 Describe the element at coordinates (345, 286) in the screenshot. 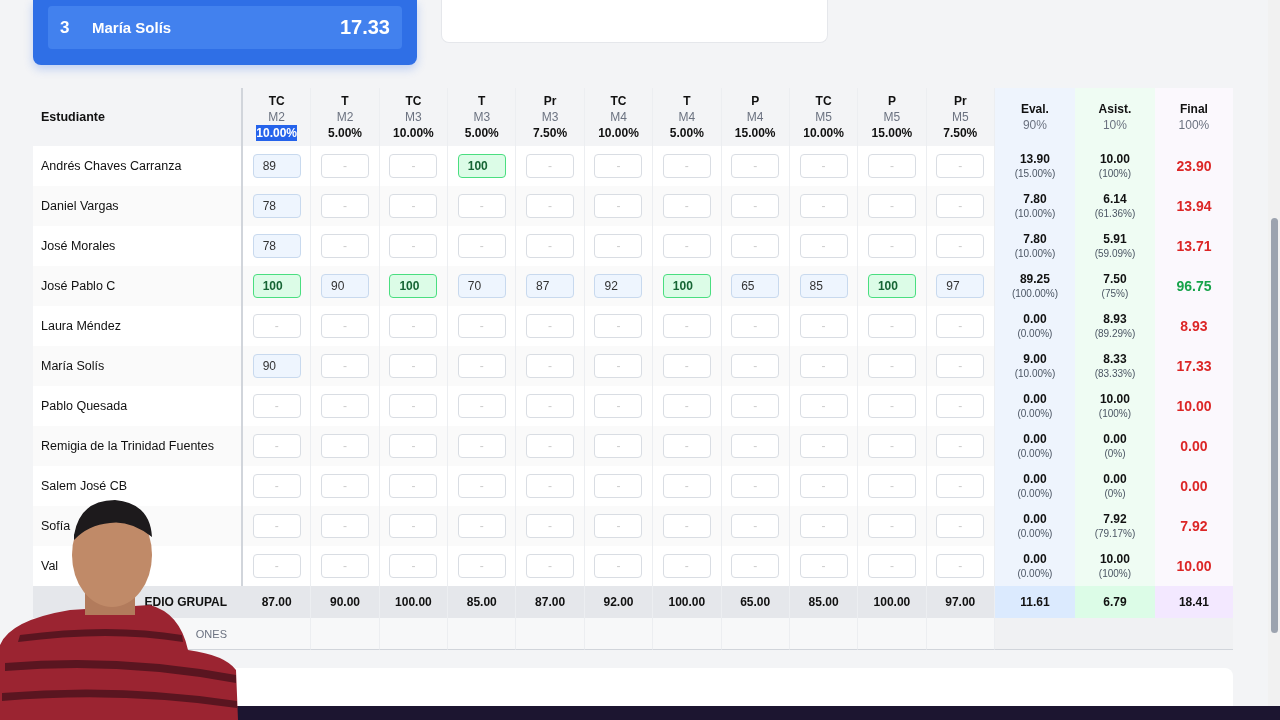

I see `grade-field: 90` at that location.